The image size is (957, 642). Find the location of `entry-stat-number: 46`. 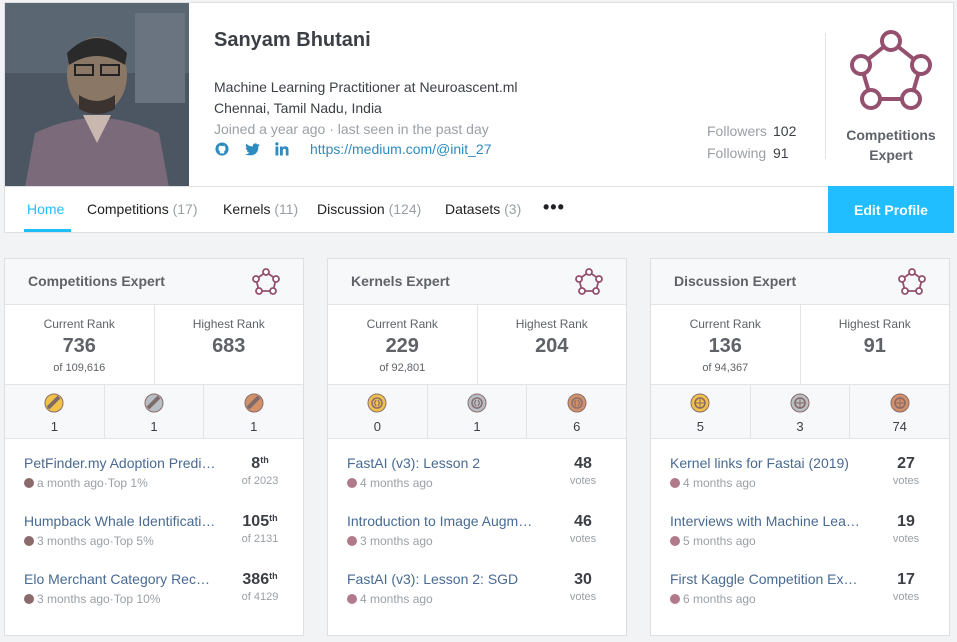

entry-stat-number: 46 is located at coordinates (583, 521).